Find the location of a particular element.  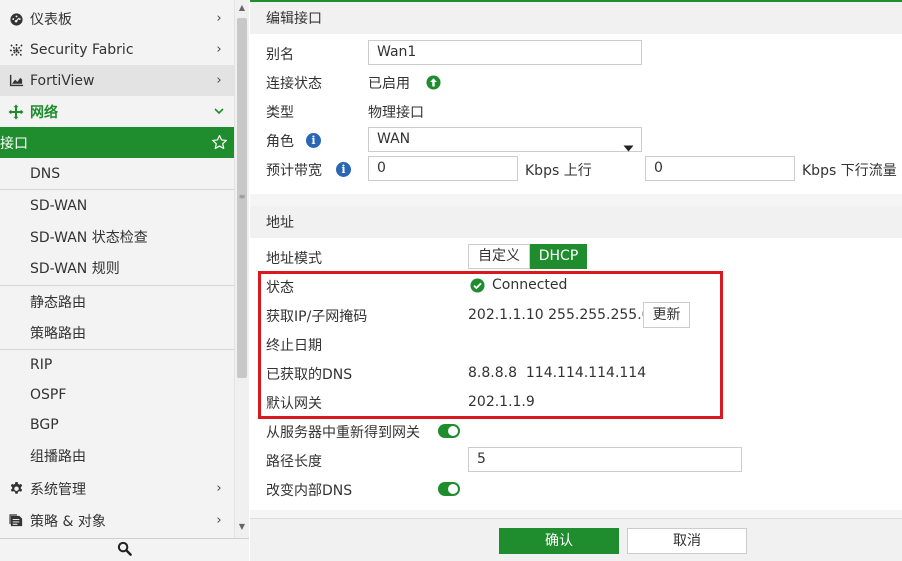

sidebar-item-sd-wan-rules: SD-WAN 规则 is located at coordinates (117, 268).